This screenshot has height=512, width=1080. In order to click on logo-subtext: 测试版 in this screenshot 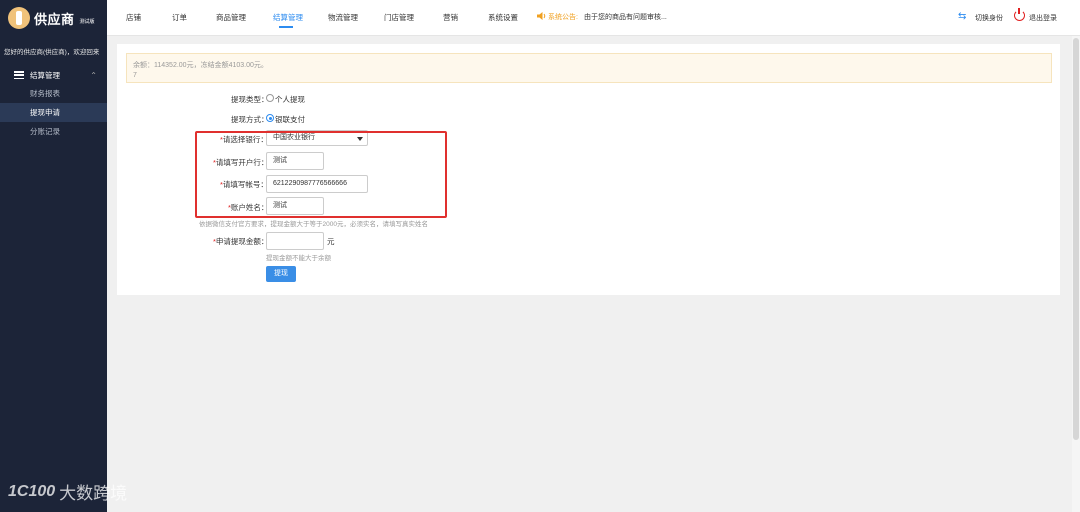, I will do `click(87, 21)`.